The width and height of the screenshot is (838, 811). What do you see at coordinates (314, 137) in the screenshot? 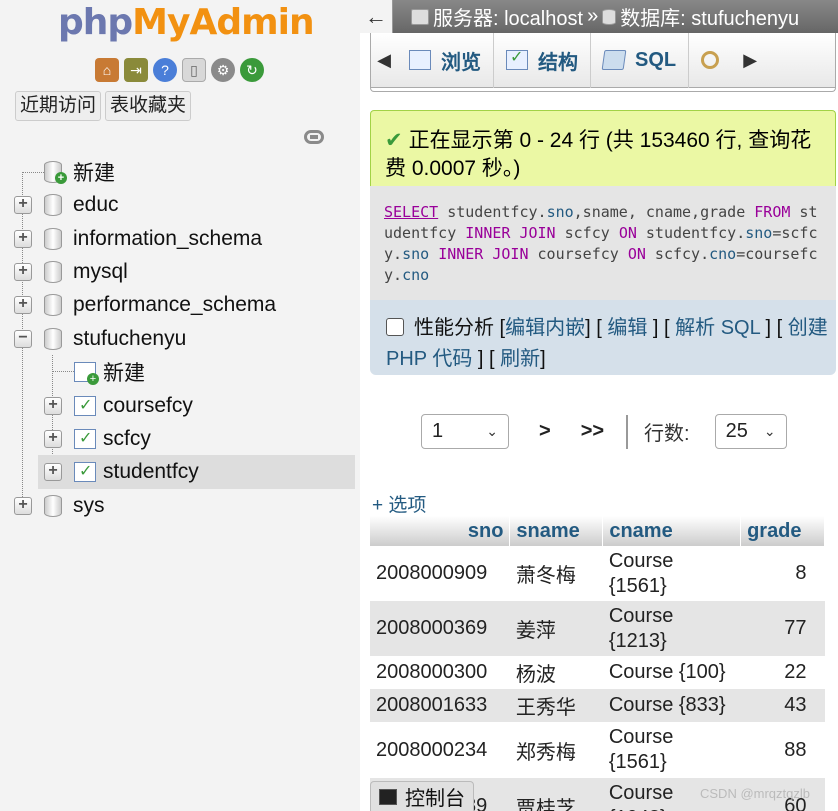
I see `link-icon` at bounding box center [314, 137].